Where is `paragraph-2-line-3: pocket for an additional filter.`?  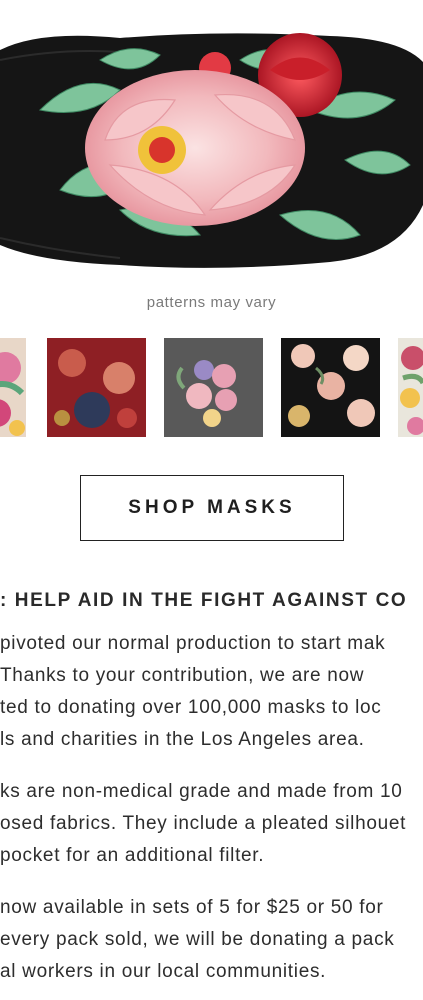
paragraph-2-line-3: pocket for an additional filter. is located at coordinates (132, 855).